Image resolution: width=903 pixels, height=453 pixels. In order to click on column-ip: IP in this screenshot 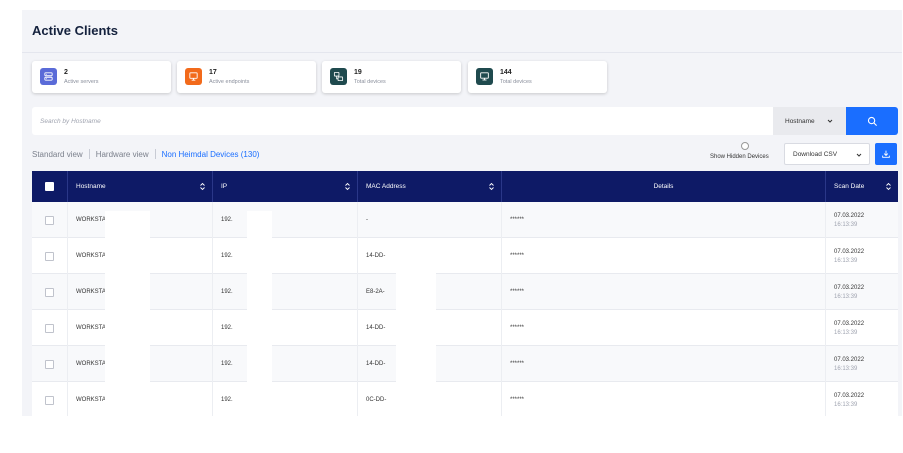, I will do `click(285, 186)`.